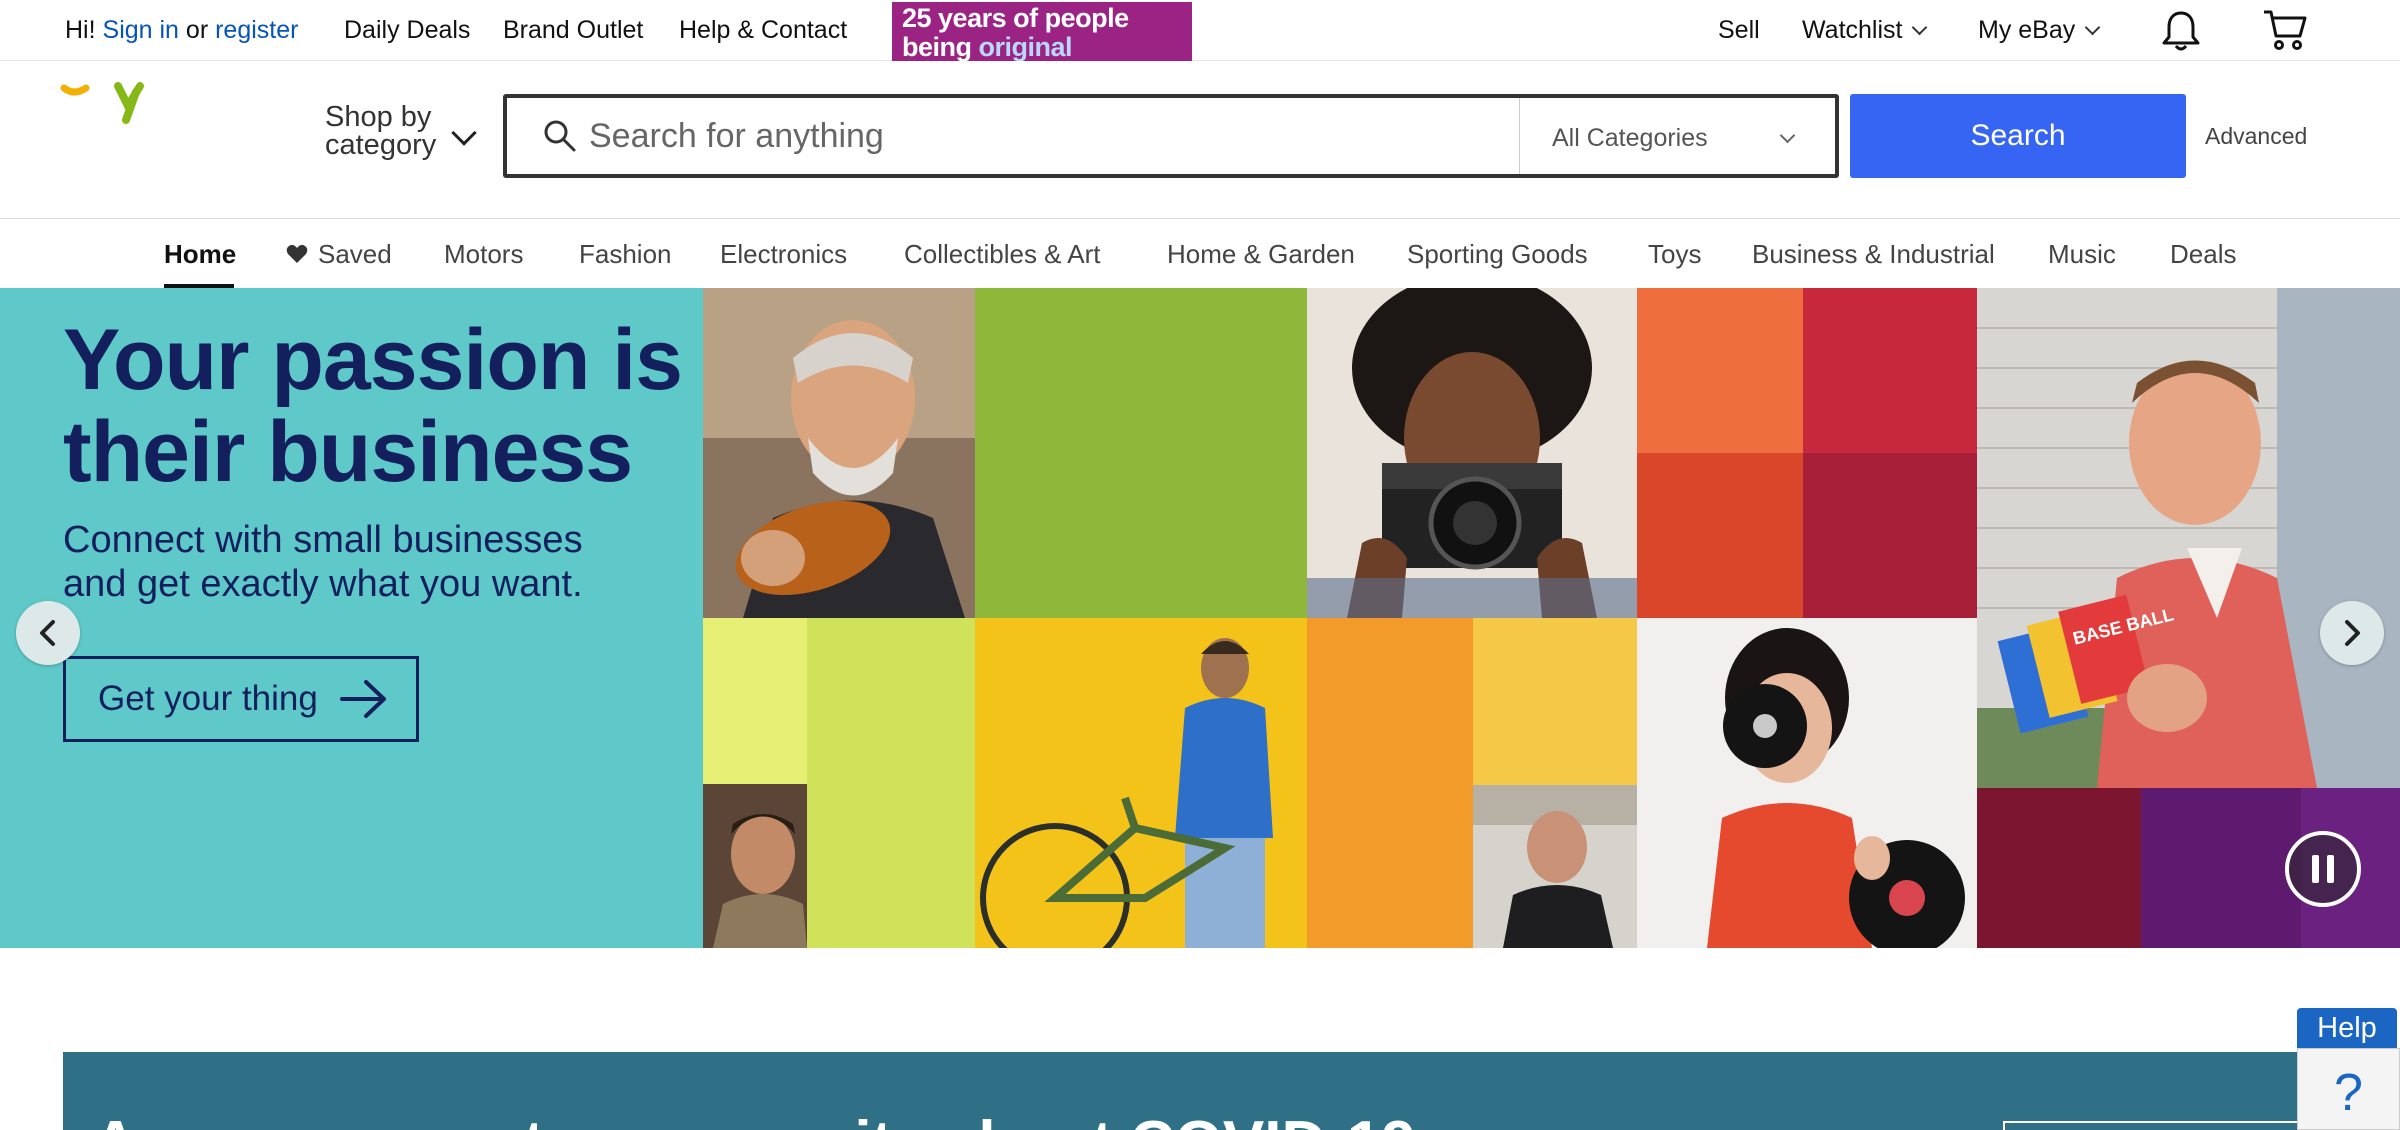  What do you see at coordinates (1039, 136) in the screenshot?
I see `search-input` at bounding box center [1039, 136].